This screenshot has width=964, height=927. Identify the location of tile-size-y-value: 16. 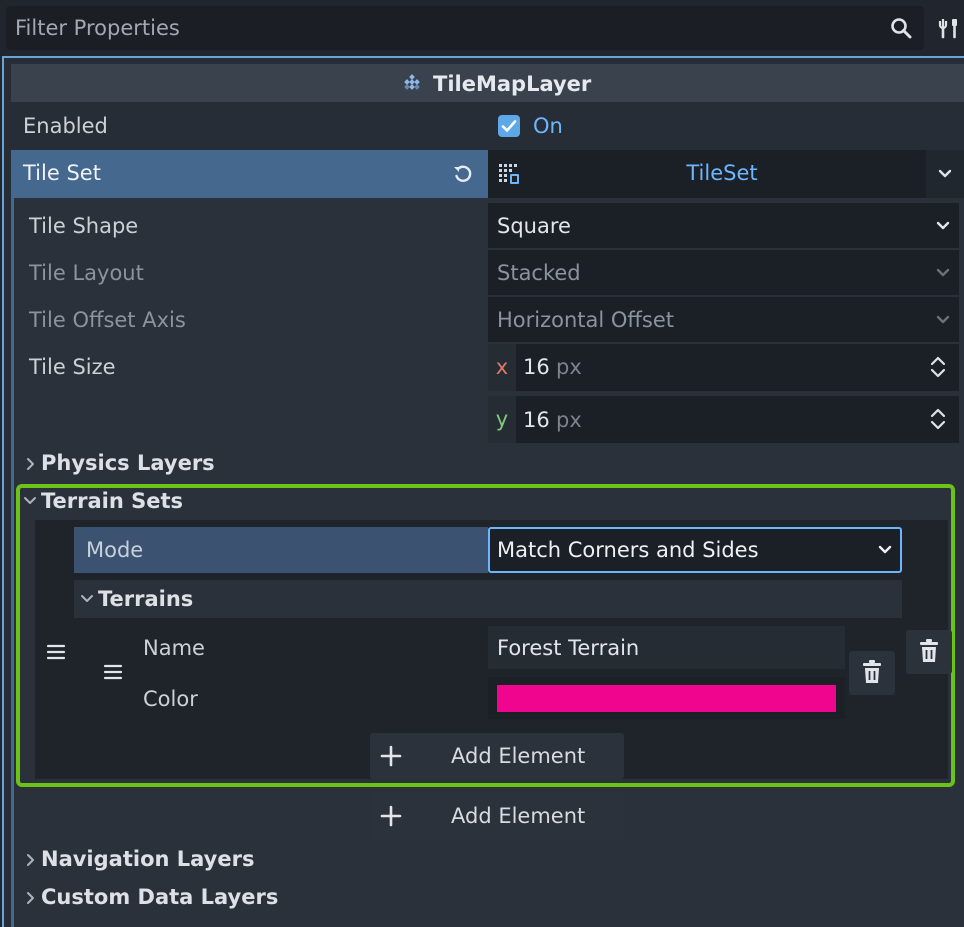
(536, 420).